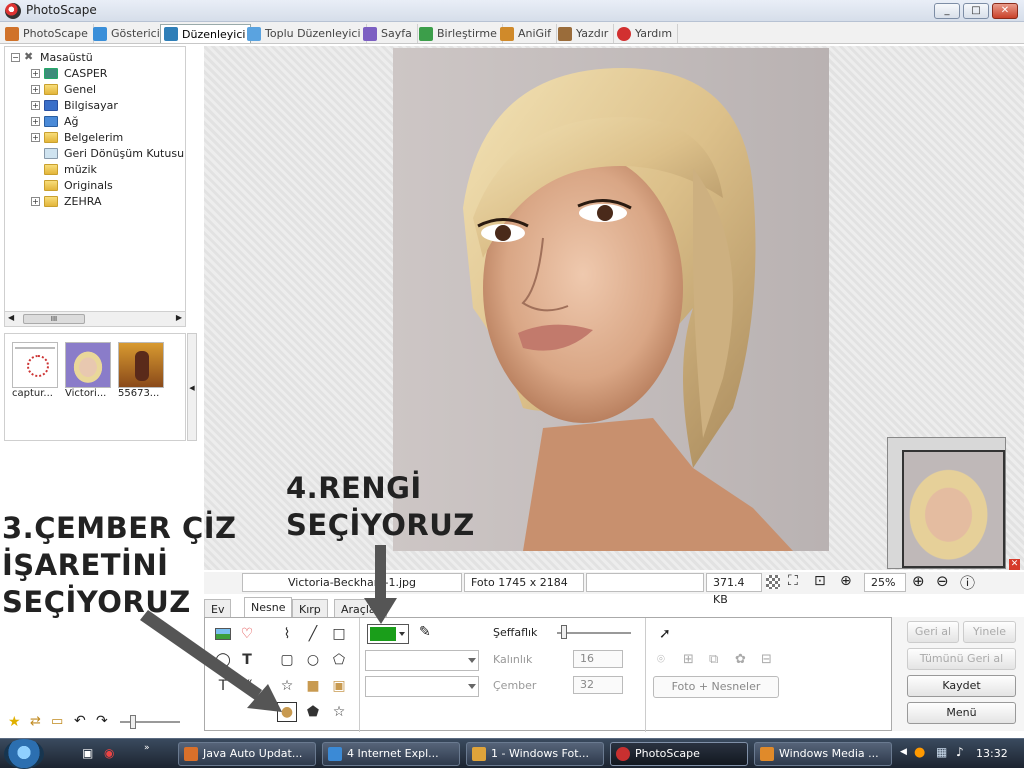  What do you see at coordinates (287, 634) in the screenshot?
I see `curve-tool-icon: ⌇` at bounding box center [287, 634].